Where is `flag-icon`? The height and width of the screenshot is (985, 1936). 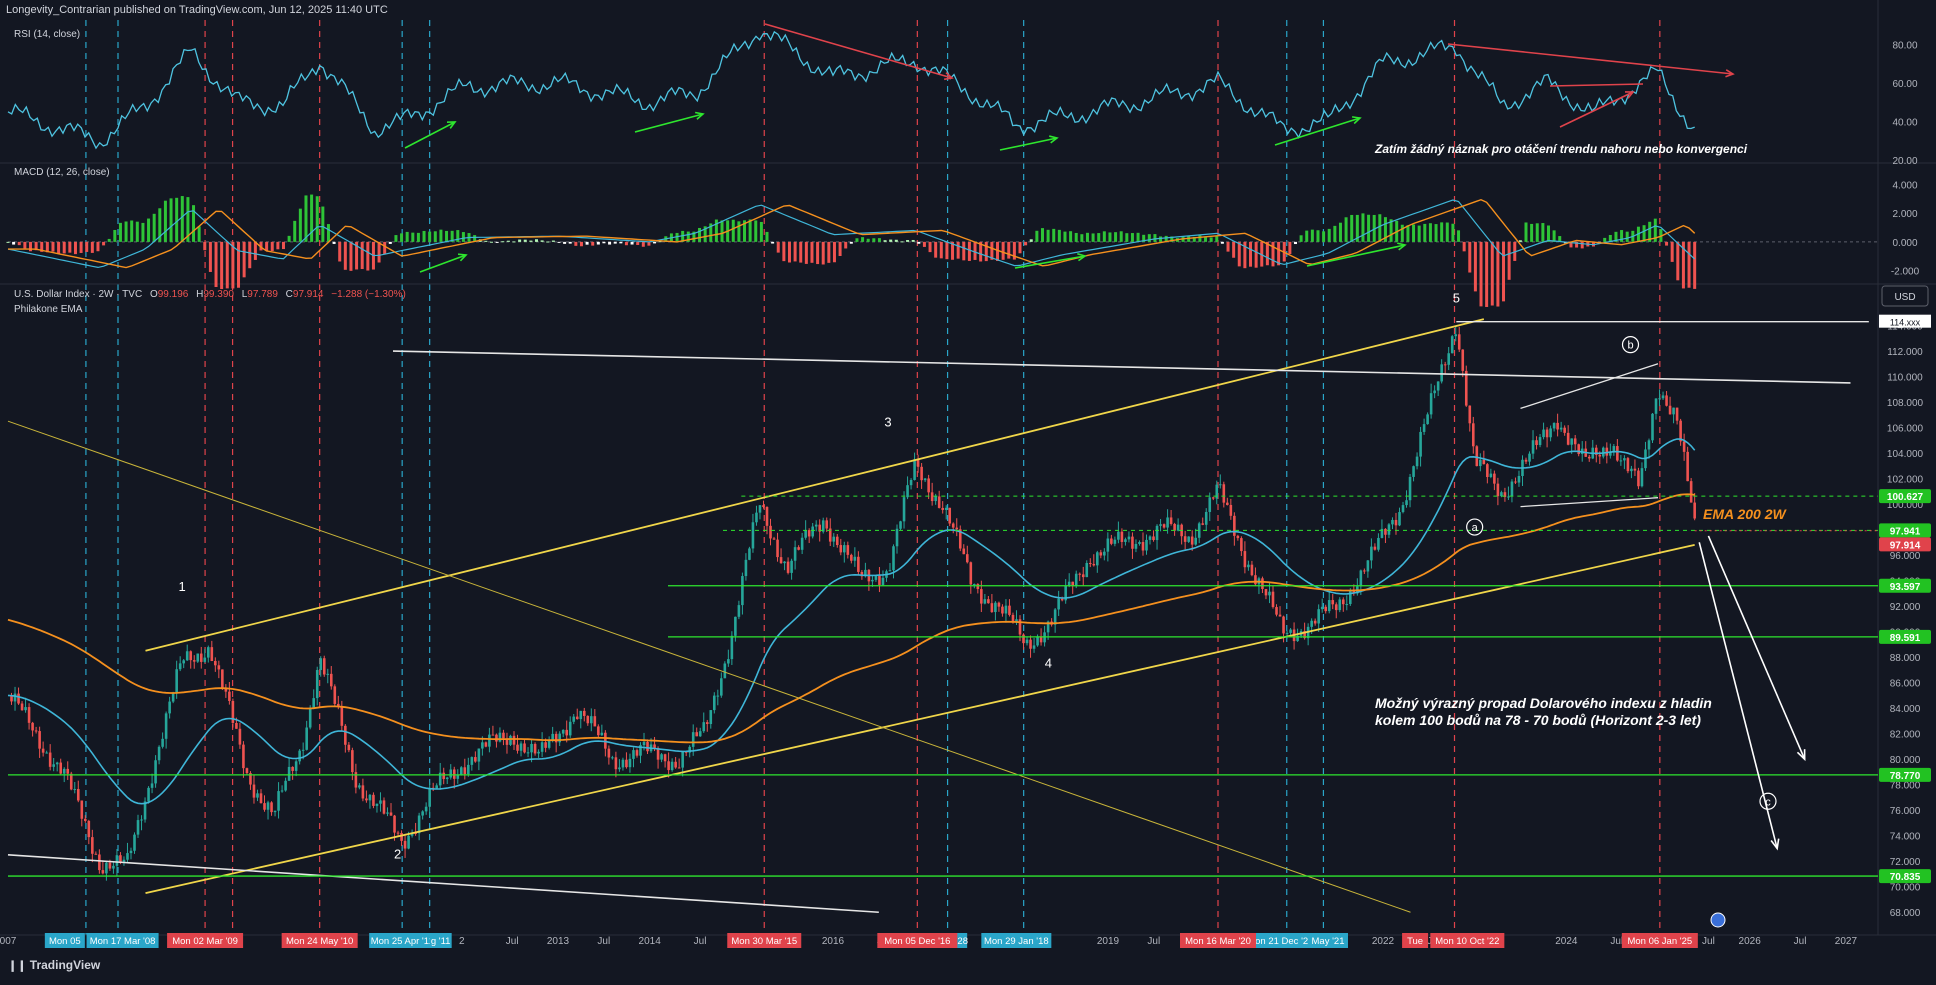 flag-icon is located at coordinates (1718, 920).